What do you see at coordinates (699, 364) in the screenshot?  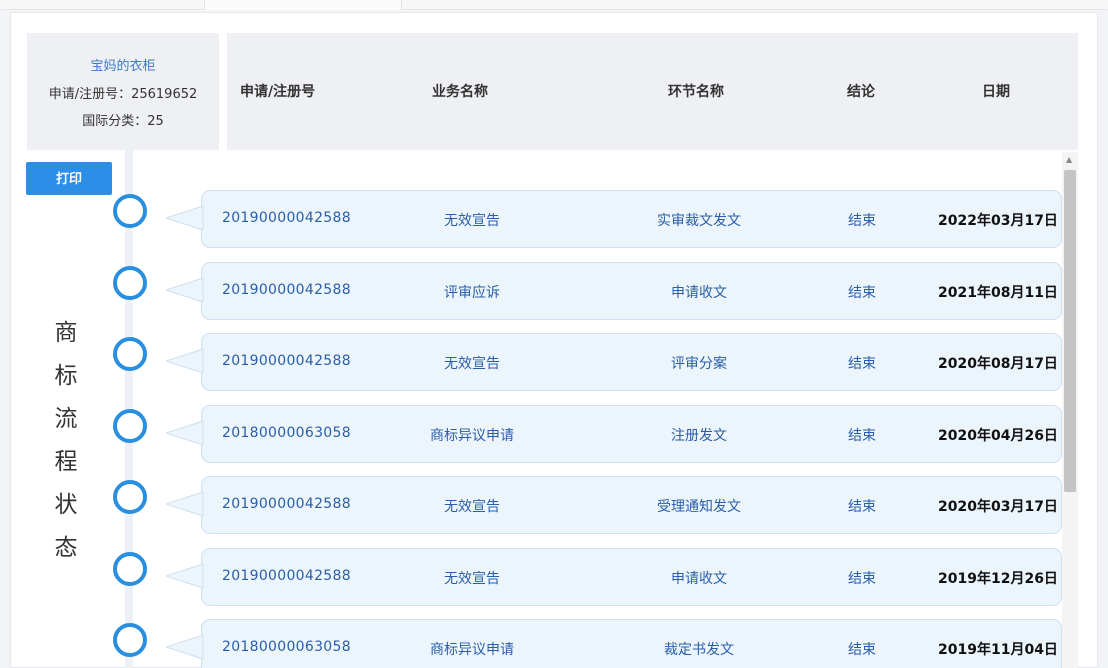 I see `row-node-text: 评审分案` at bounding box center [699, 364].